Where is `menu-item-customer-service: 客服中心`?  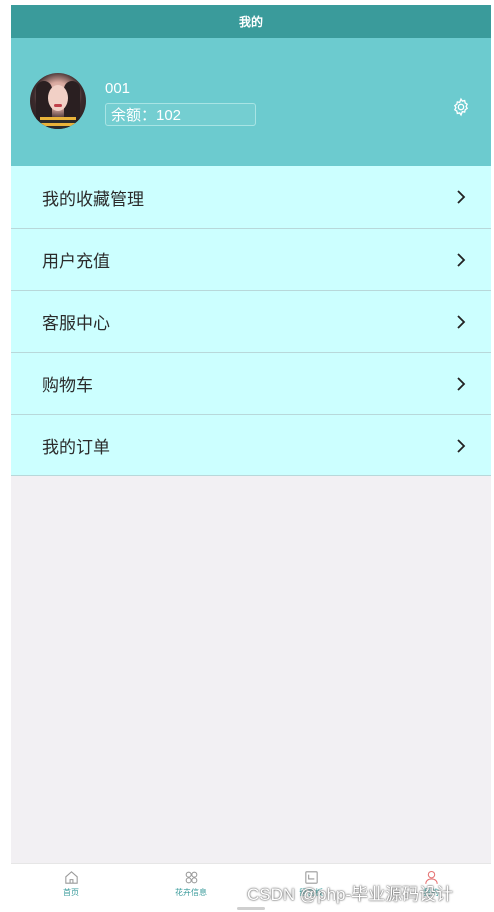
menu-item-customer-service: 客服中心 is located at coordinates (251, 321).